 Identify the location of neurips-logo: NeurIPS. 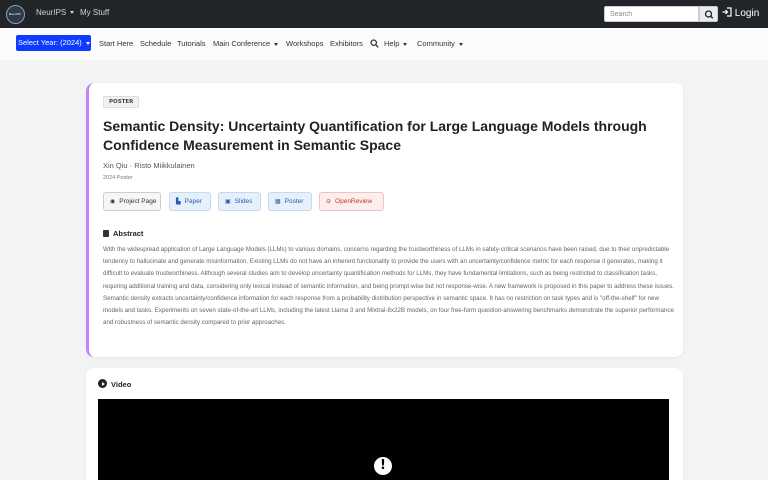
(15, 14).